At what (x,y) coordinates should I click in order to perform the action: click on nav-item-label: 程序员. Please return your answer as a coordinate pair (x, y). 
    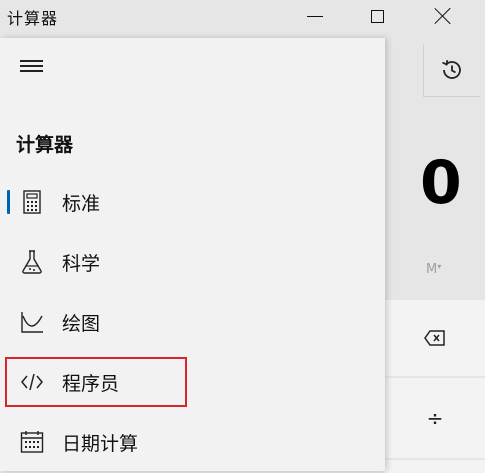
    Looking at the image, I should click on (91, 383).